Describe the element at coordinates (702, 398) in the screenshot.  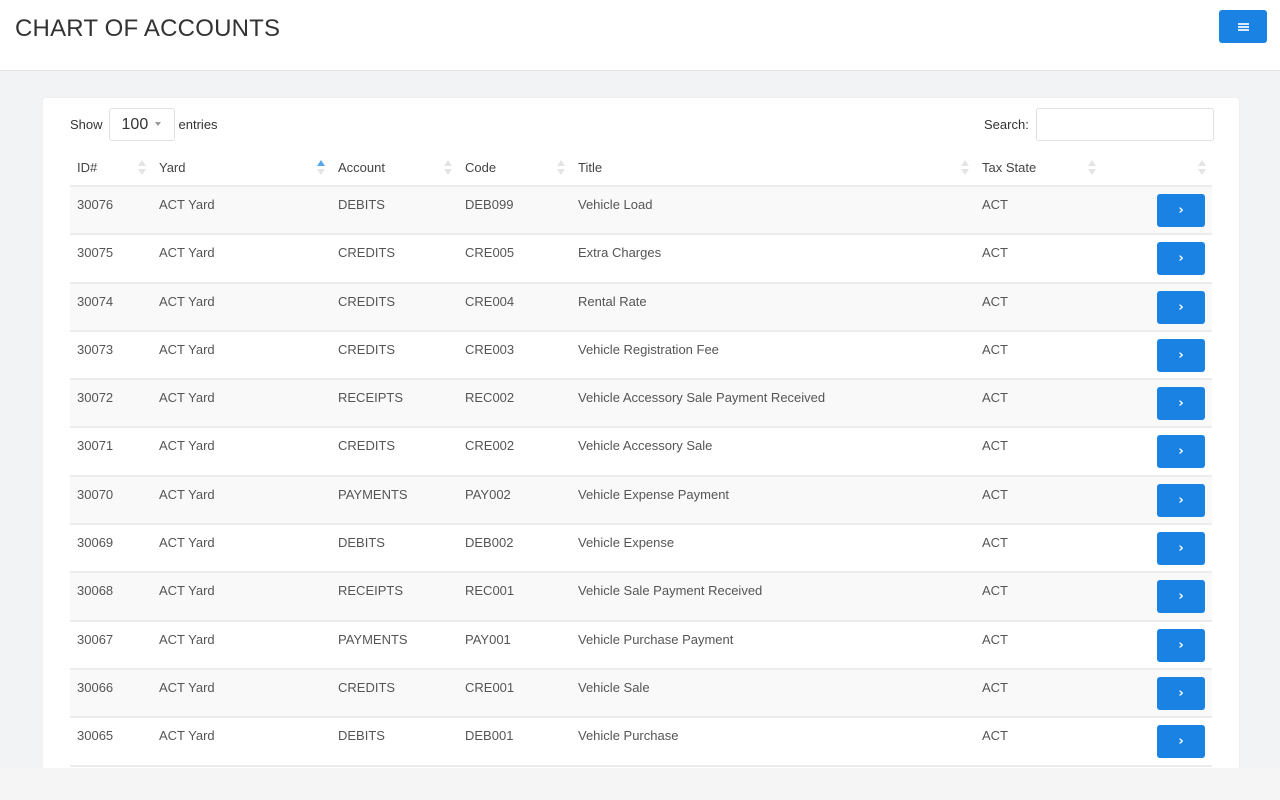
I see `cell-title: Vehicle Accessory Sale Payment Received` at that location.